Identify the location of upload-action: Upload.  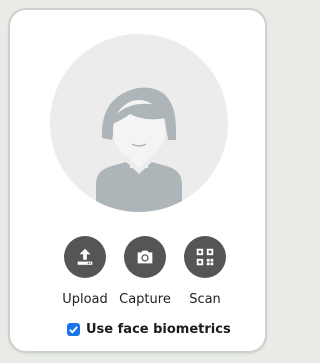
(85, 272).